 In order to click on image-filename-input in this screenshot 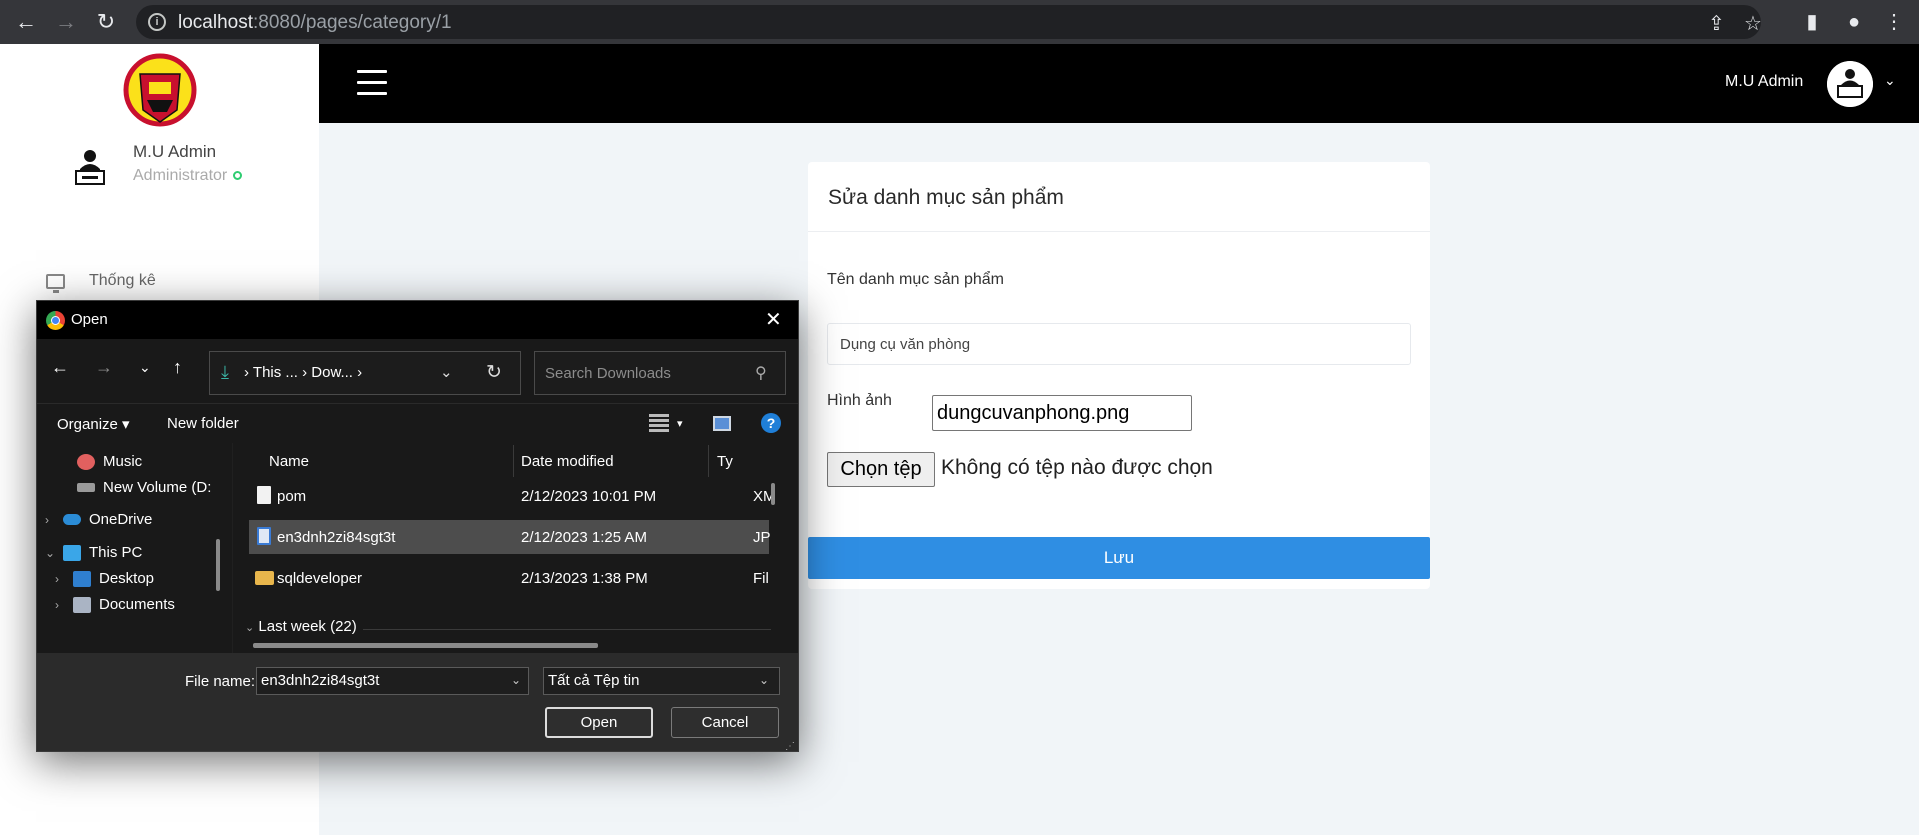, I will do `click(1062, 413)`.